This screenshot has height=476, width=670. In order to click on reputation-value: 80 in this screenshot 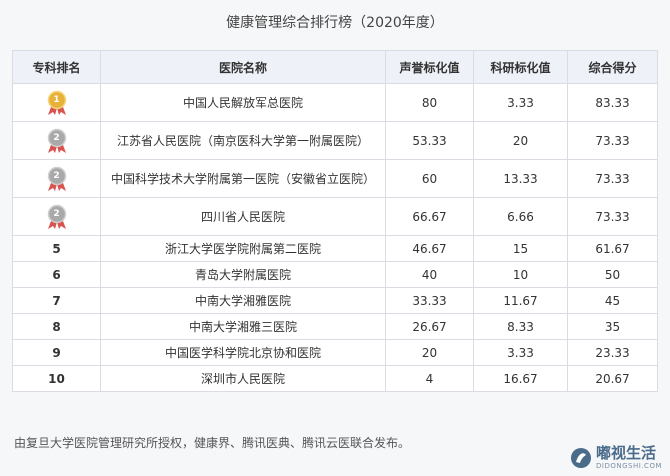, I will do `click(429, 102)`.